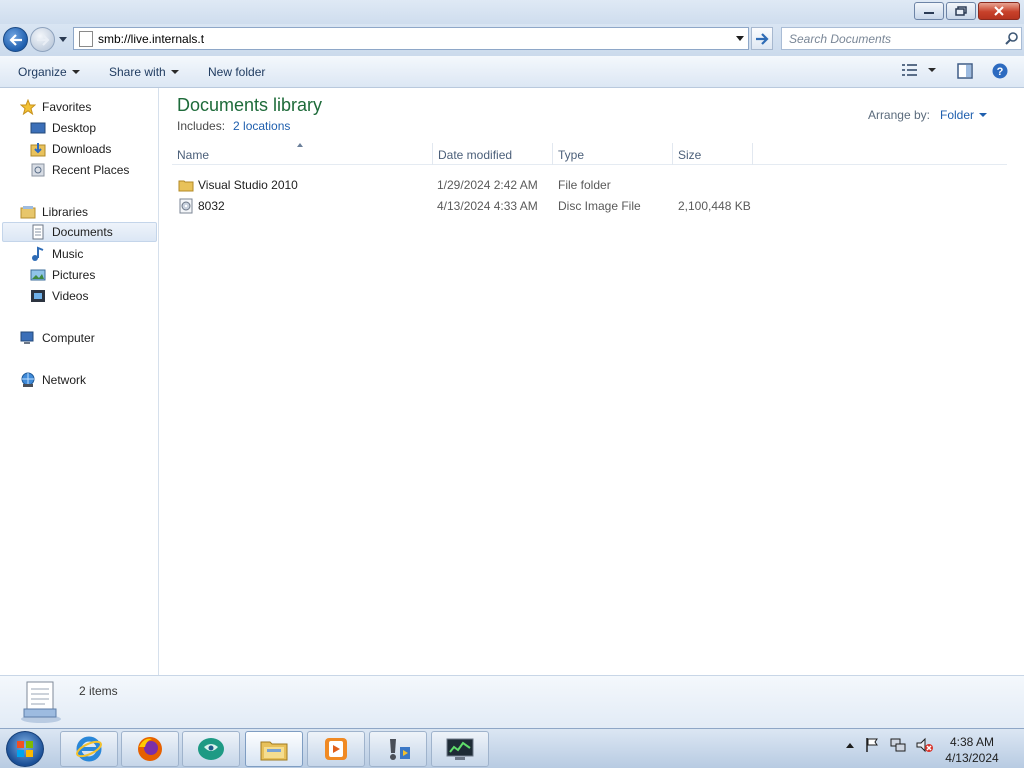 The height and width of the screenshot is (768, 1024). What do you see at coordinates (70, 149) in the screenshot?
I see `nav-item-downloads: Downloads` at bounding box center [70, 149].